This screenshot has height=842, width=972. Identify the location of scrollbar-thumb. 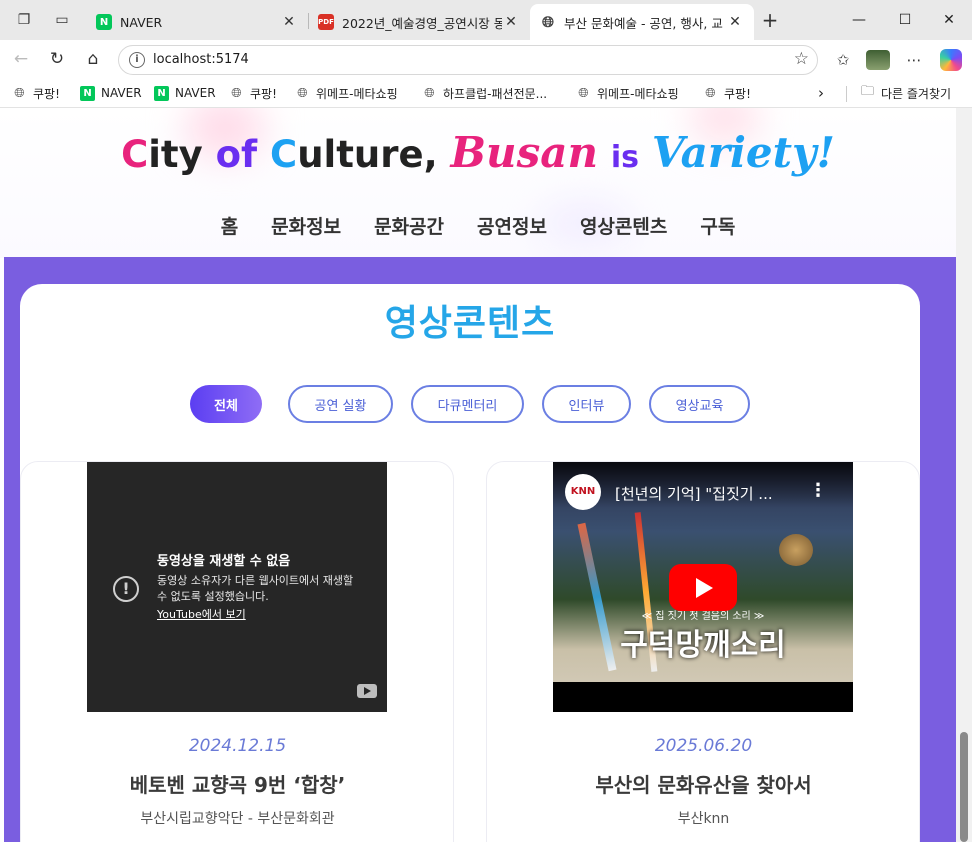
(964, 787).